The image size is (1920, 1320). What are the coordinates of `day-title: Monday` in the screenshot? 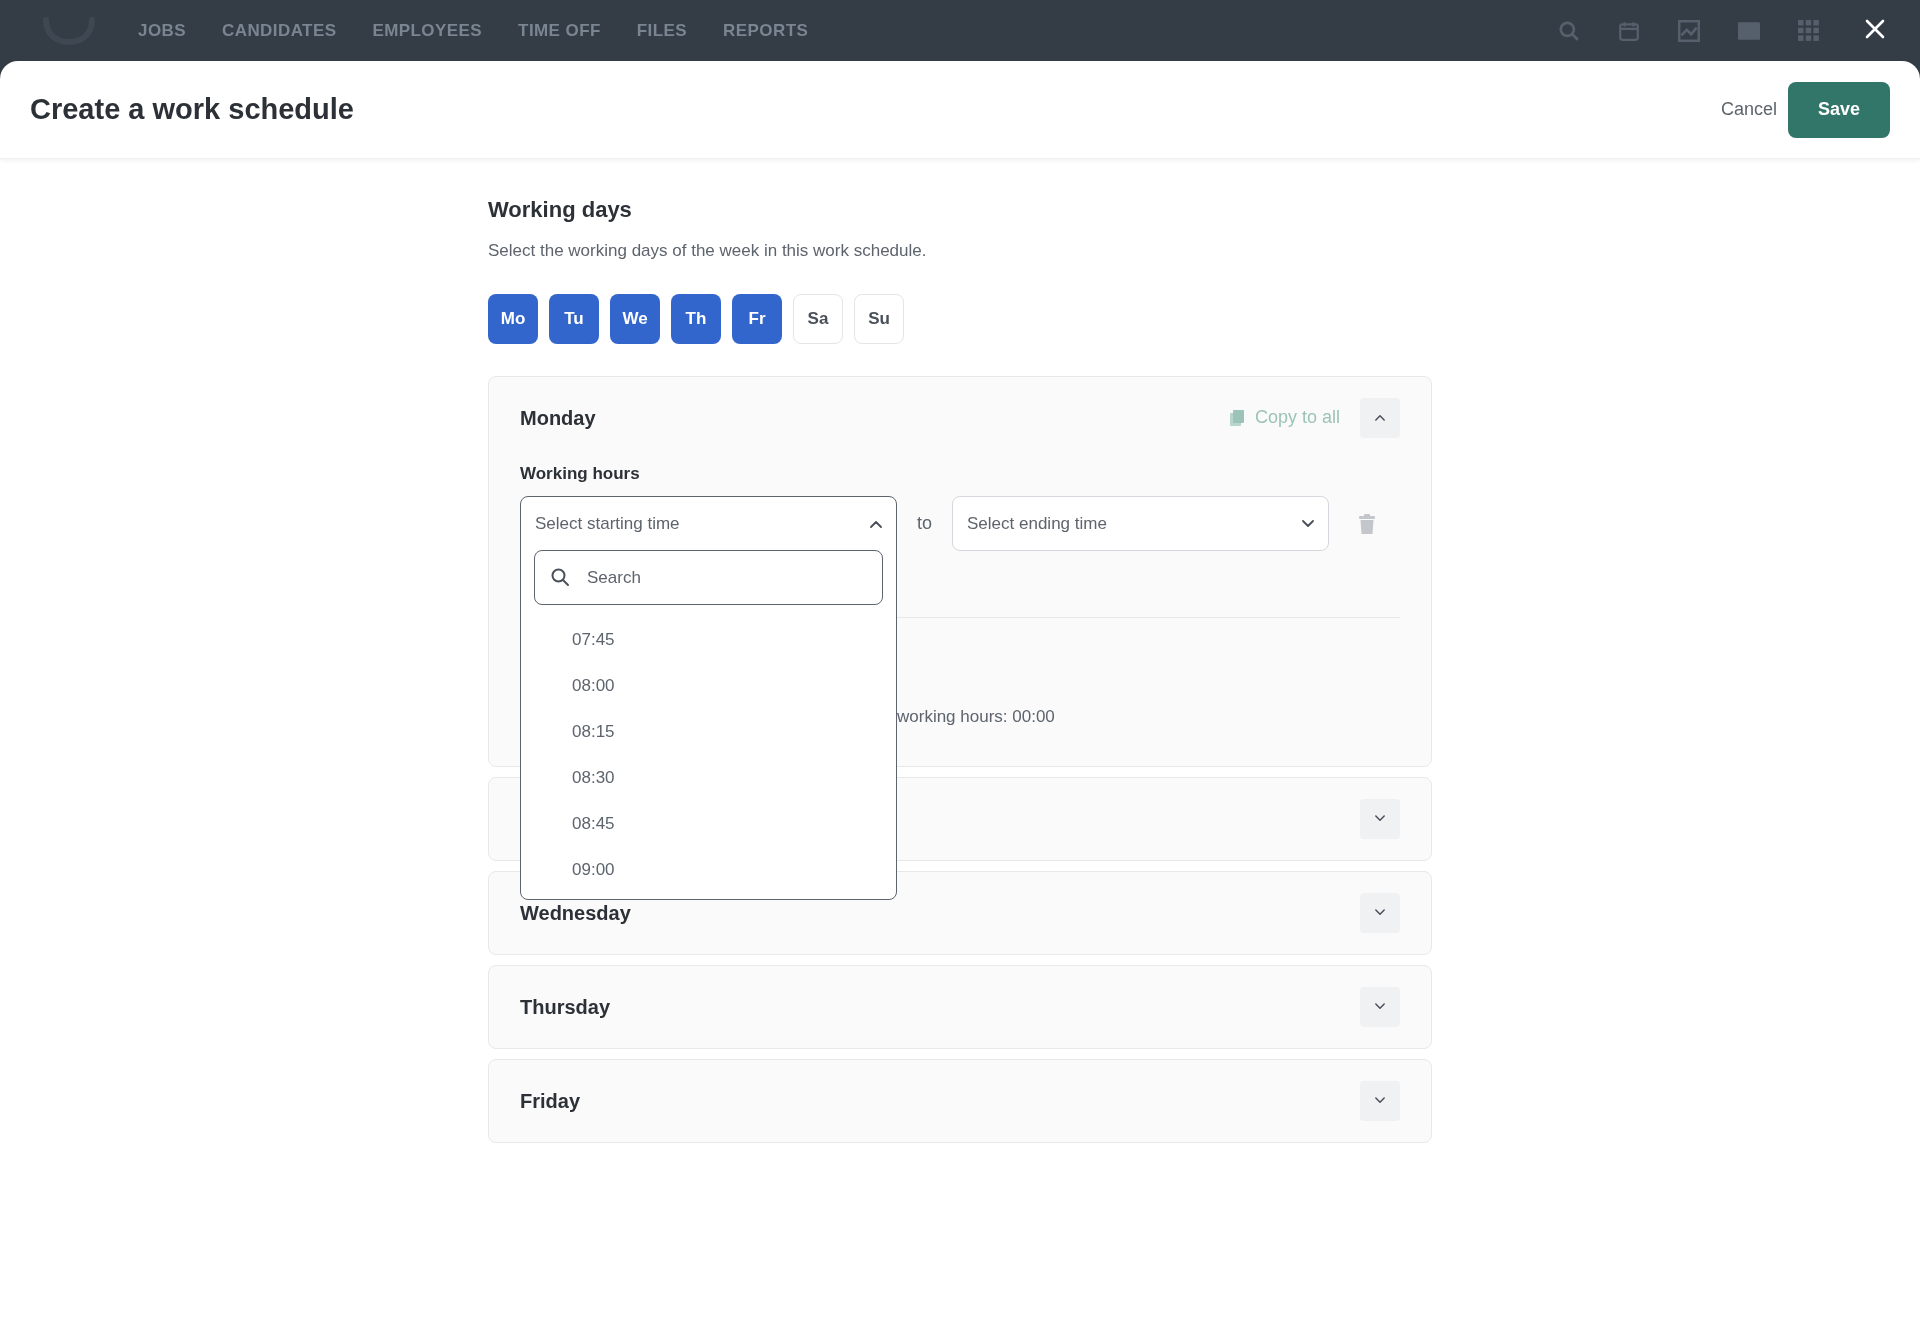 It's located at (558, 418).